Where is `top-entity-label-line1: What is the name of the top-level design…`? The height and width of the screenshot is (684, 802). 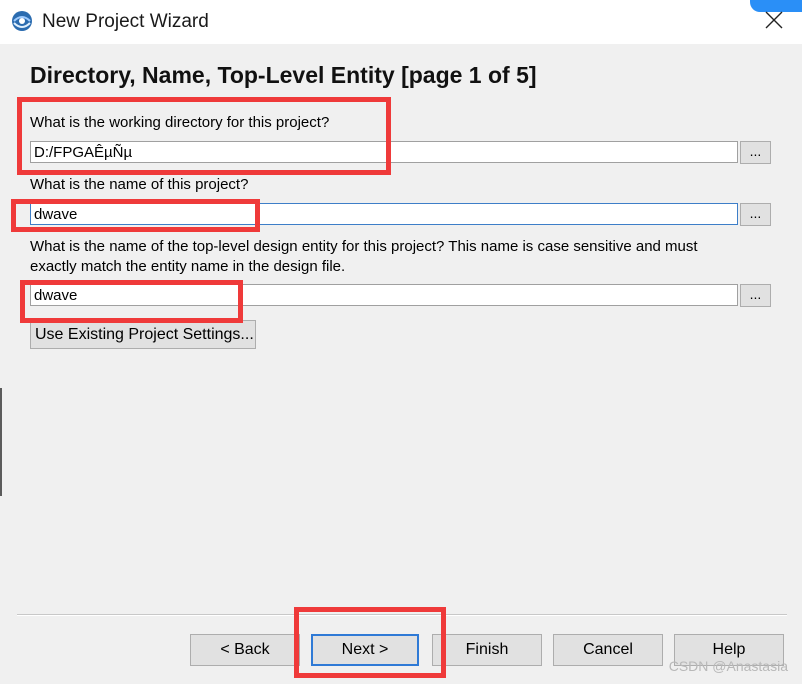
top-entity-label-line1: What is the name of the top-level design… is located at coordinates (364, 246).